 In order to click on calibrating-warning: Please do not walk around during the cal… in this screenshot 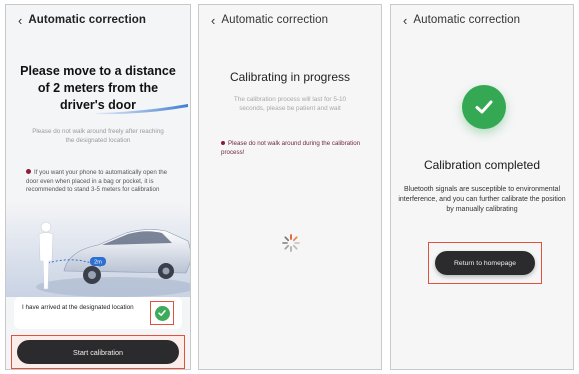, I will do `click(292, 148)`.